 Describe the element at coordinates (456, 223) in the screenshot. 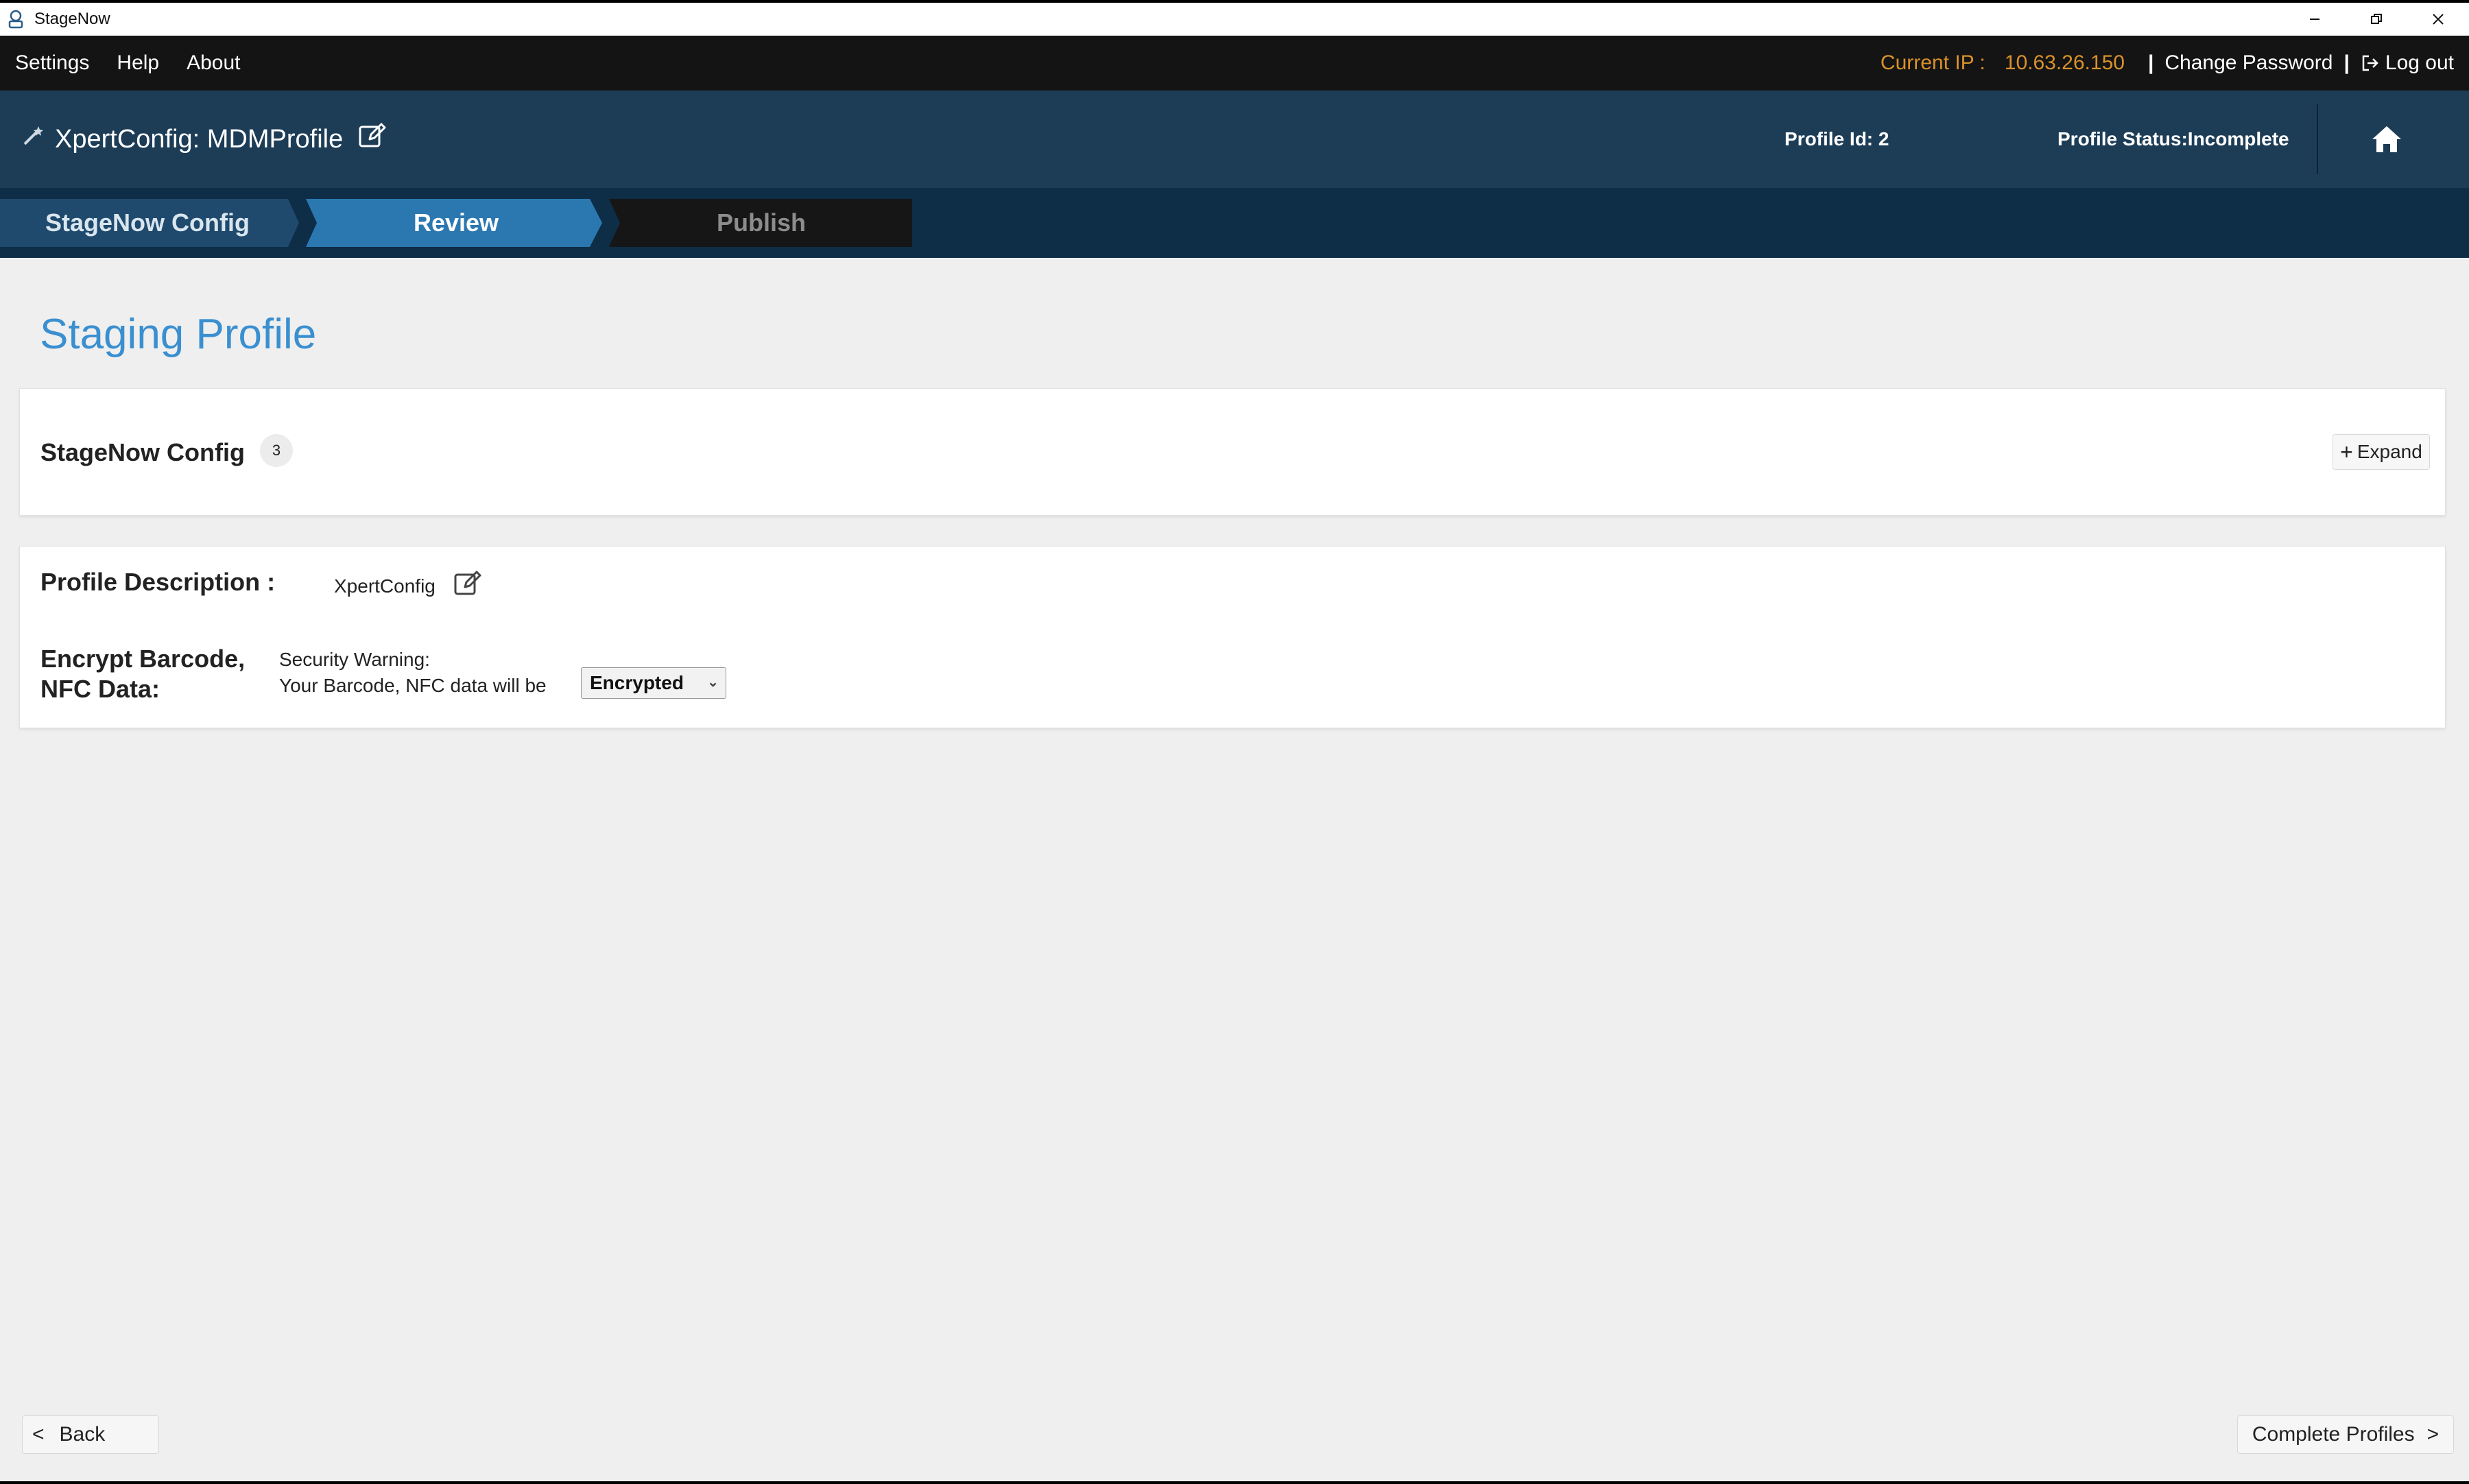

I see `tab-review: Review` at that location.